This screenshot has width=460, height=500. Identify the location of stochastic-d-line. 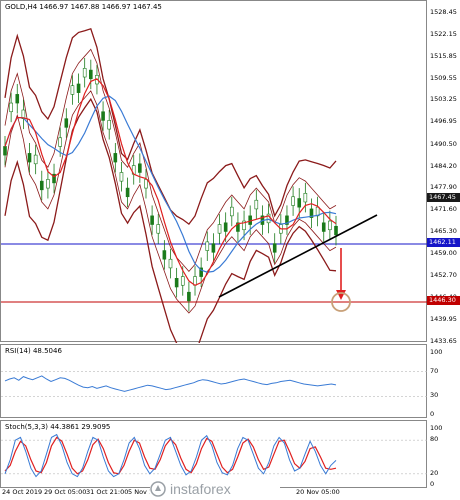
(170, 455).